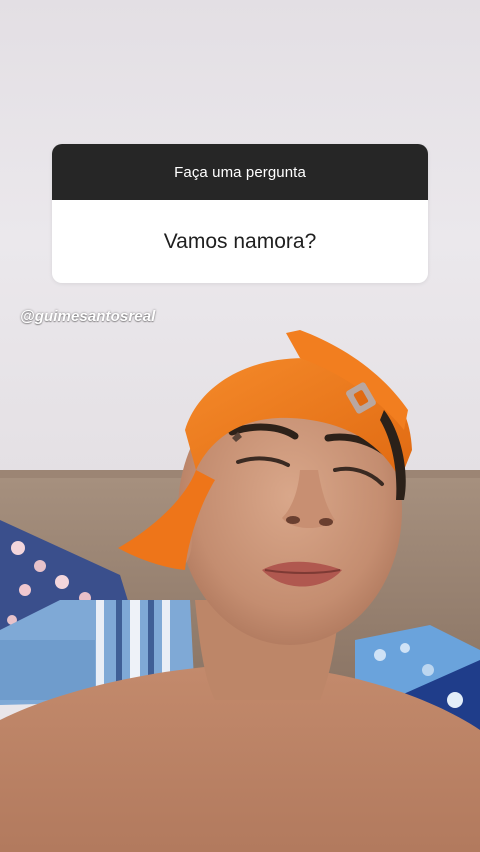  What do you see at coordinates (240, 241) in the screenshot?
I see `question-sticker-answer: Vamos namora?` at bounding box center [240, 241].